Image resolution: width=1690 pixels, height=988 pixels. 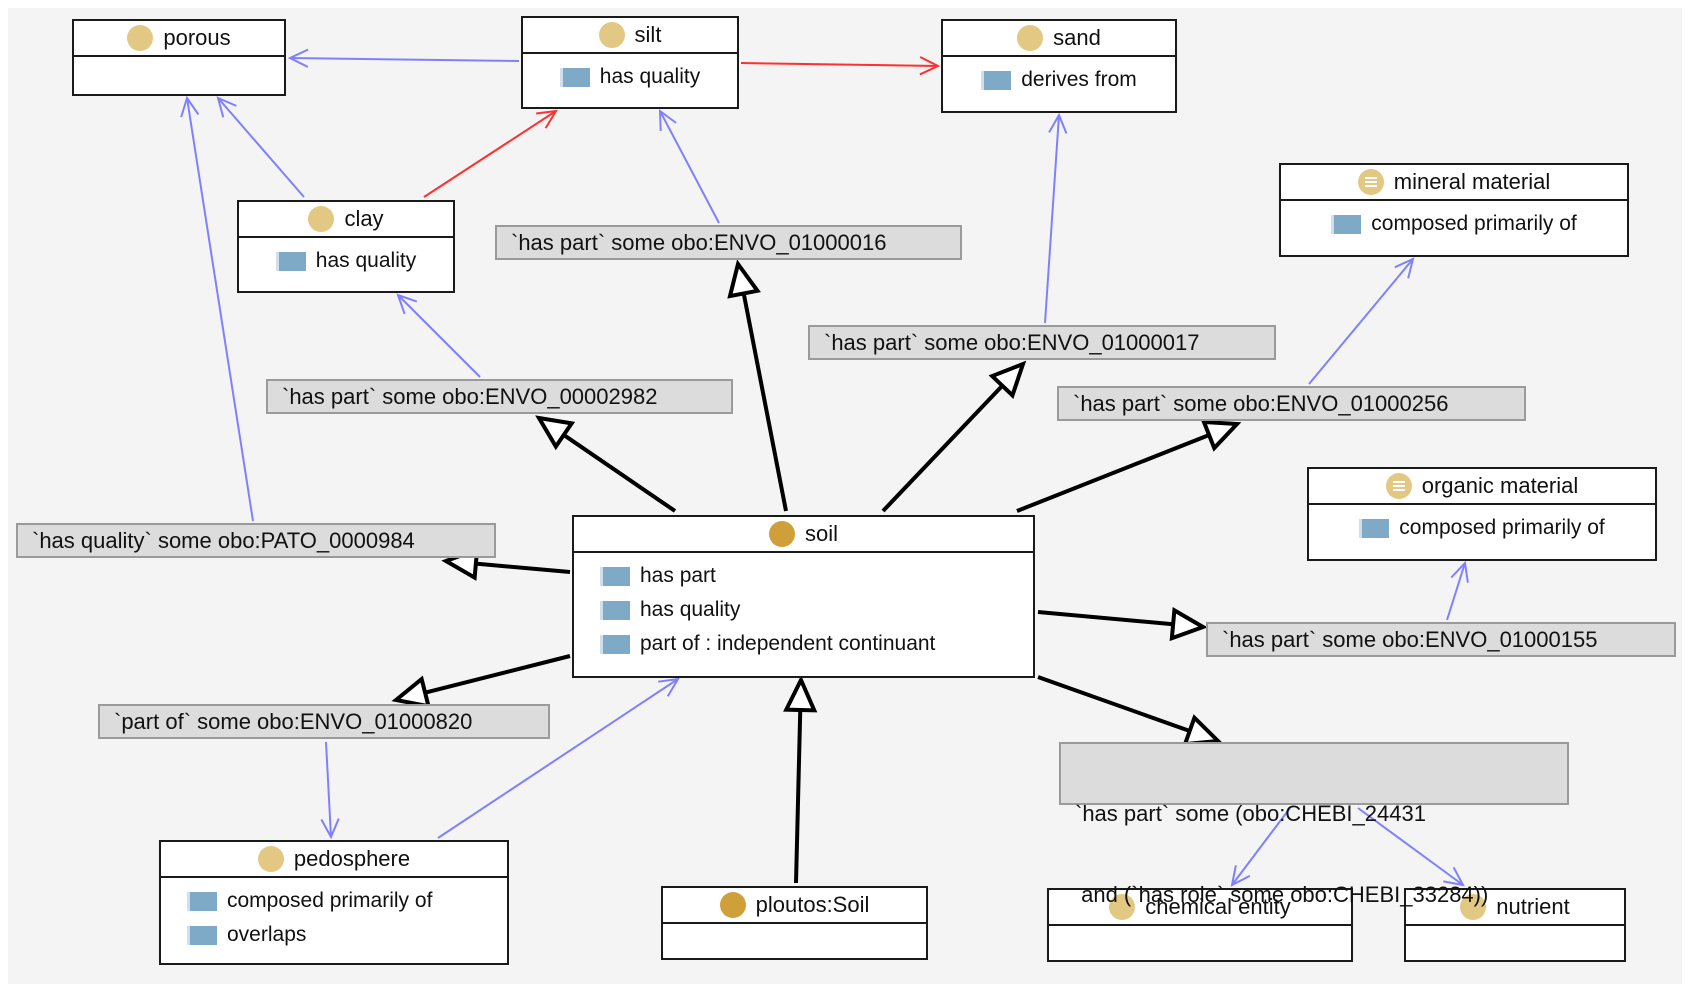 What do you see at coordinates (197, 37) in the screenshot?
I see `node-title: porous` at bounding box center [197, 37].